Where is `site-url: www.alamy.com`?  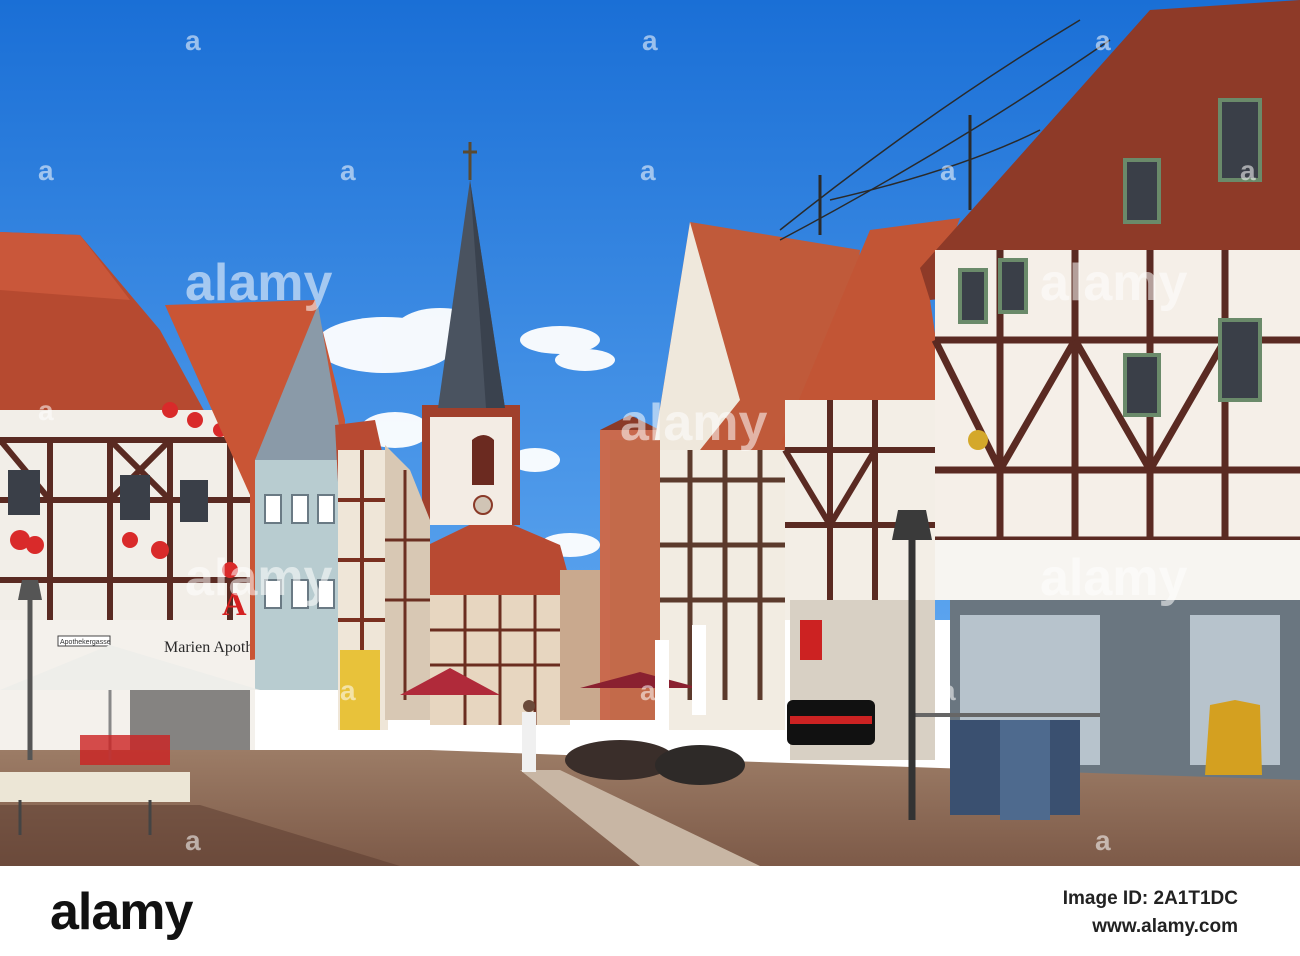
site-url: www.alamy.com is located at coordinates (1165, 926).